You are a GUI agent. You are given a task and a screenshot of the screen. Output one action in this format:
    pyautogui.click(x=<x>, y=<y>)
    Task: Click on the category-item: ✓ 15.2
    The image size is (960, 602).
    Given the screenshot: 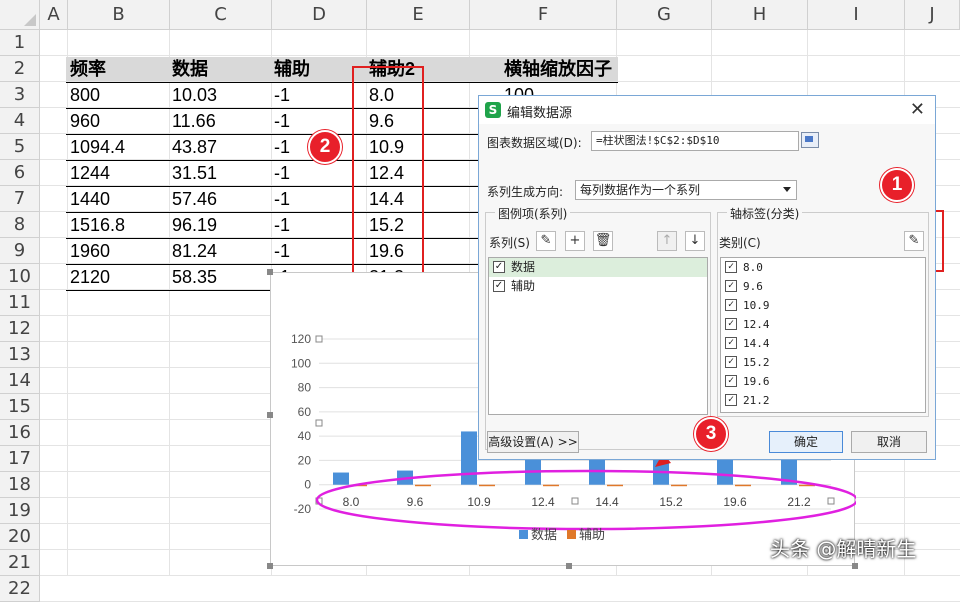 What is the action you would take?
    pyautogui.click(x=823, y=362)
    